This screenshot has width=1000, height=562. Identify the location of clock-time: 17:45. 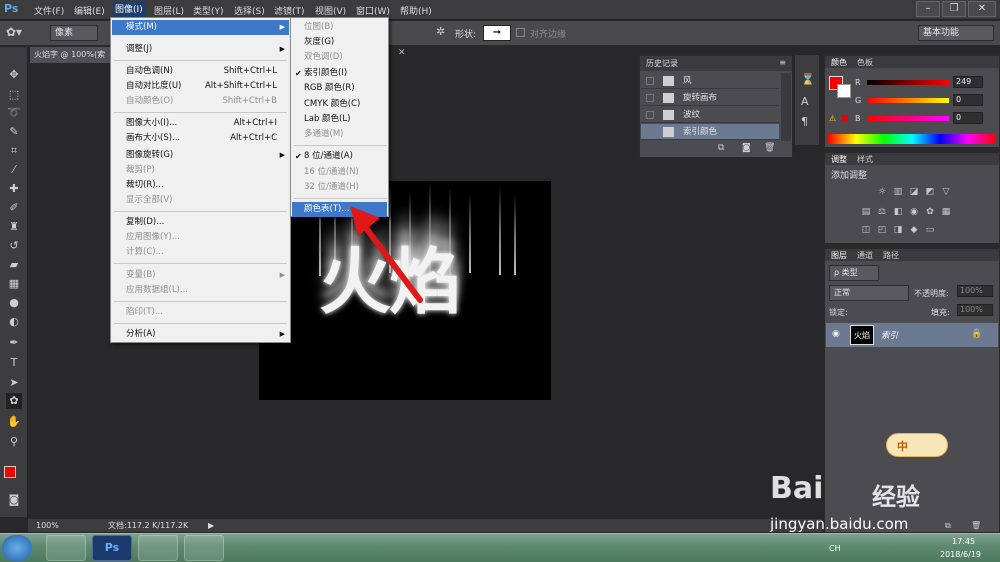
(963, 541).